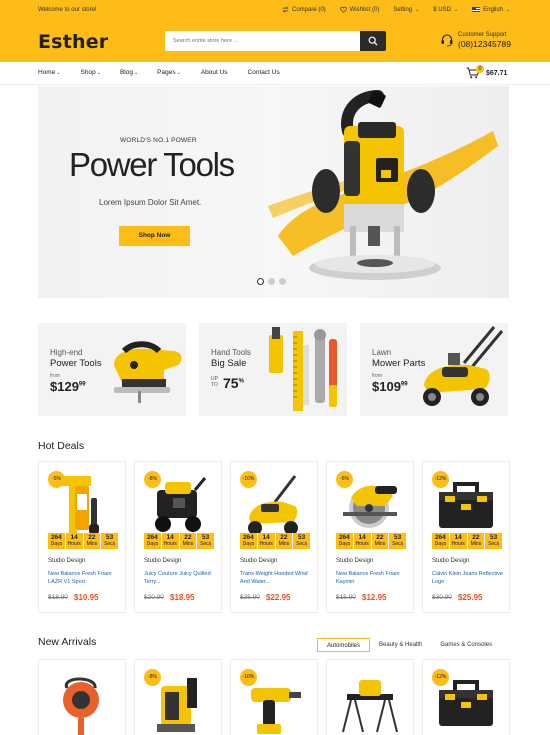 Image resolution: width=550 pixels, height=735 pixels. I want to click on nav-item-about: About Us, so click(214, 72).